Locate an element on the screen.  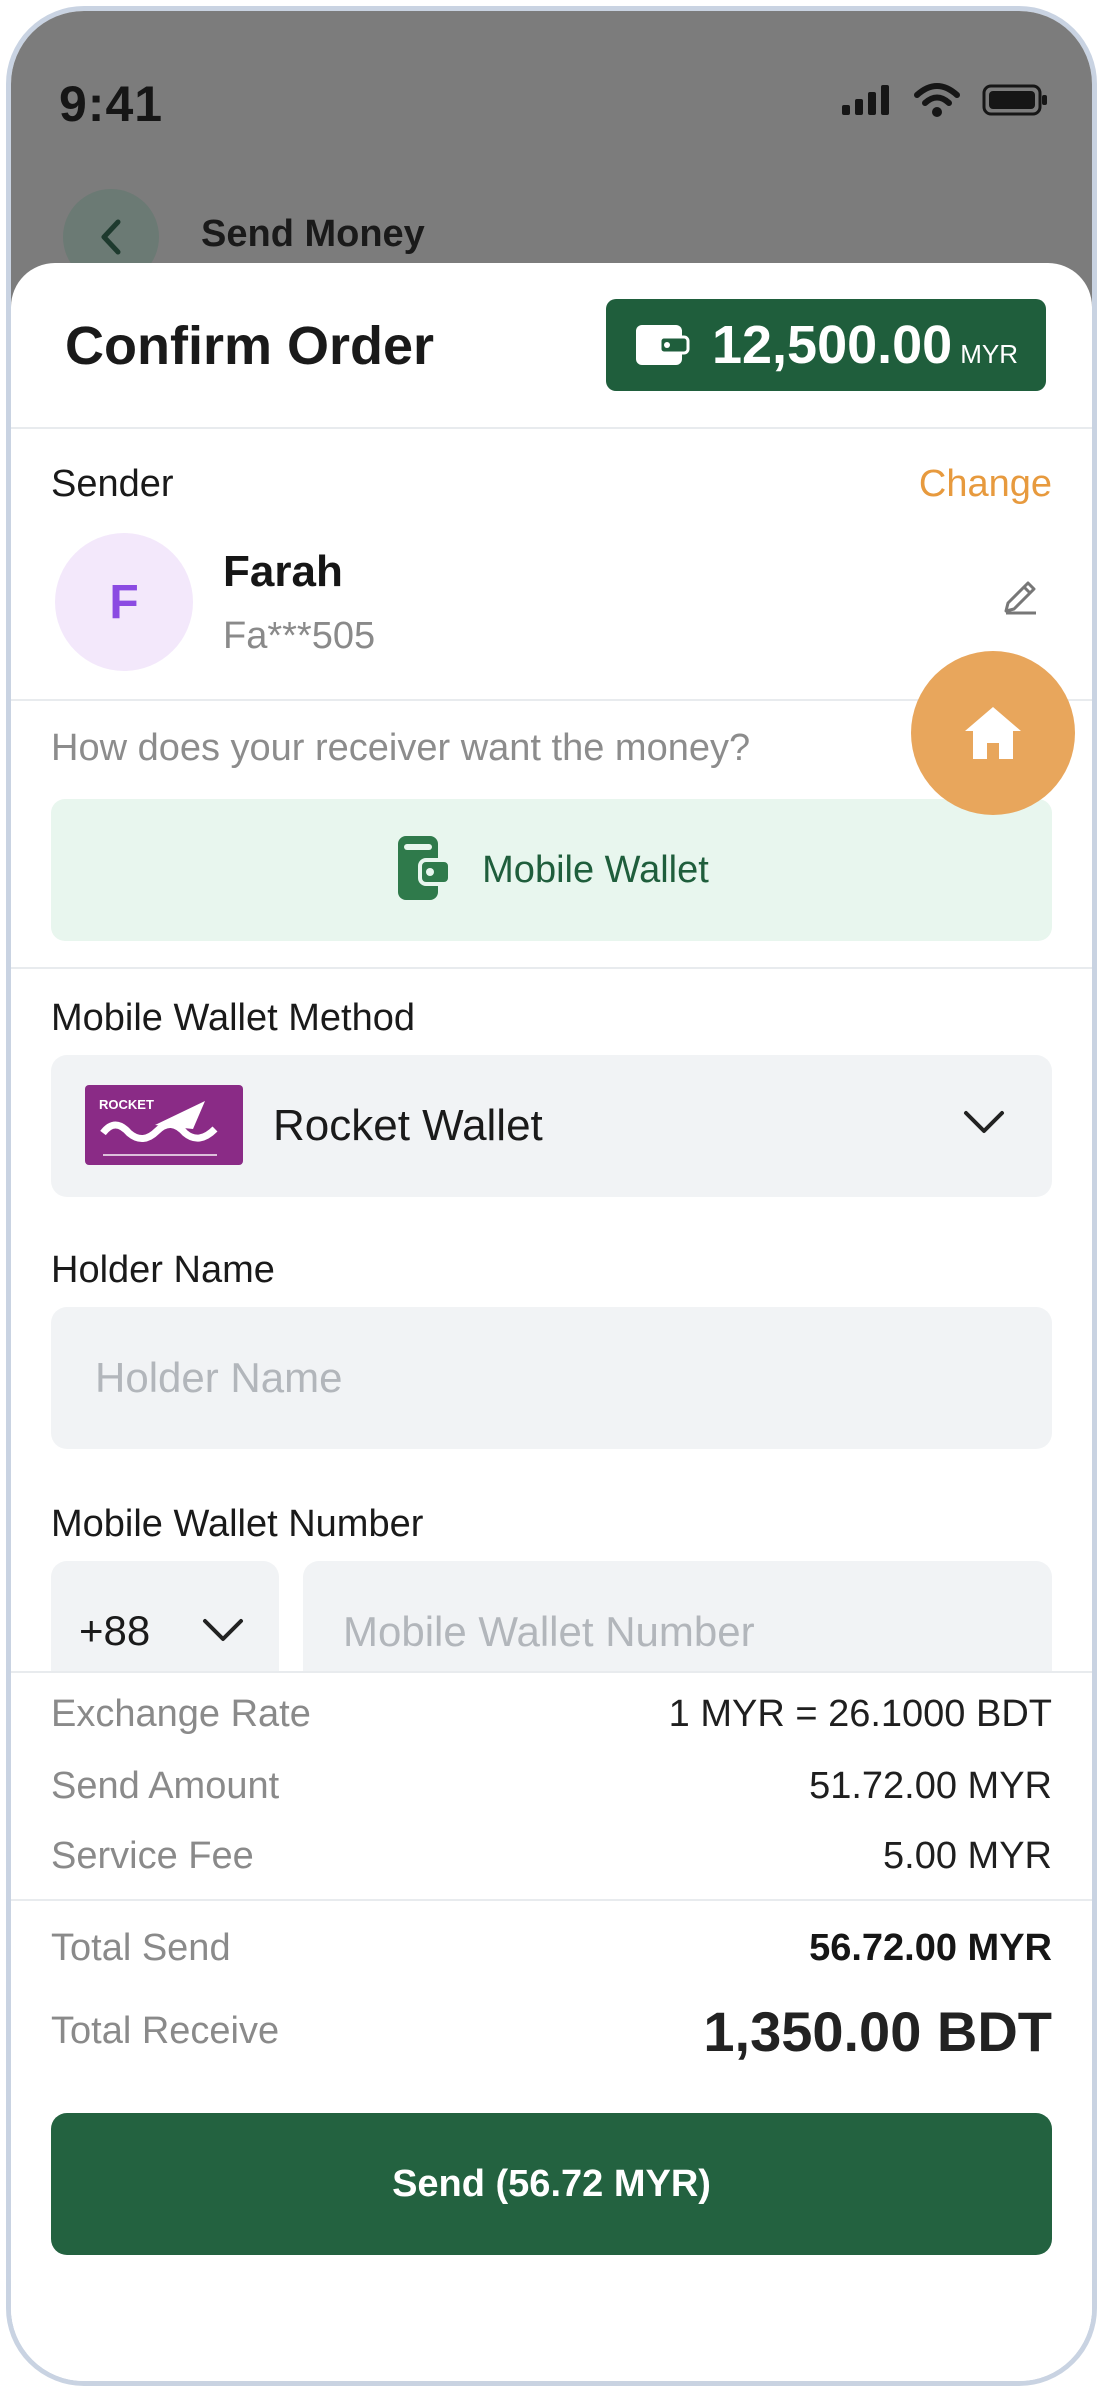
holder-name-field is located at coordinates (551, 1378).